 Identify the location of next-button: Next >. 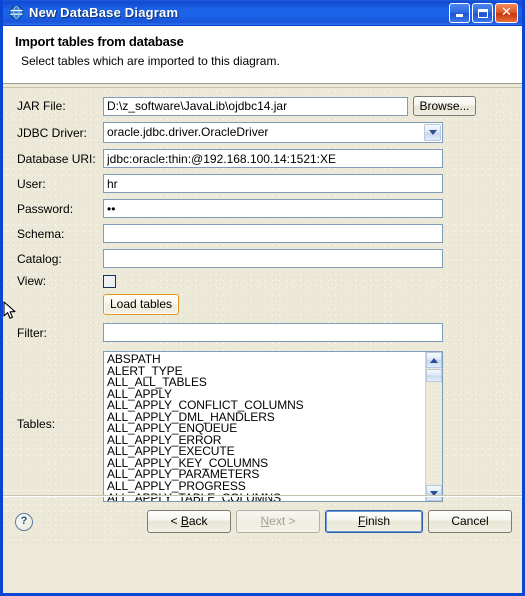
(278, 521).